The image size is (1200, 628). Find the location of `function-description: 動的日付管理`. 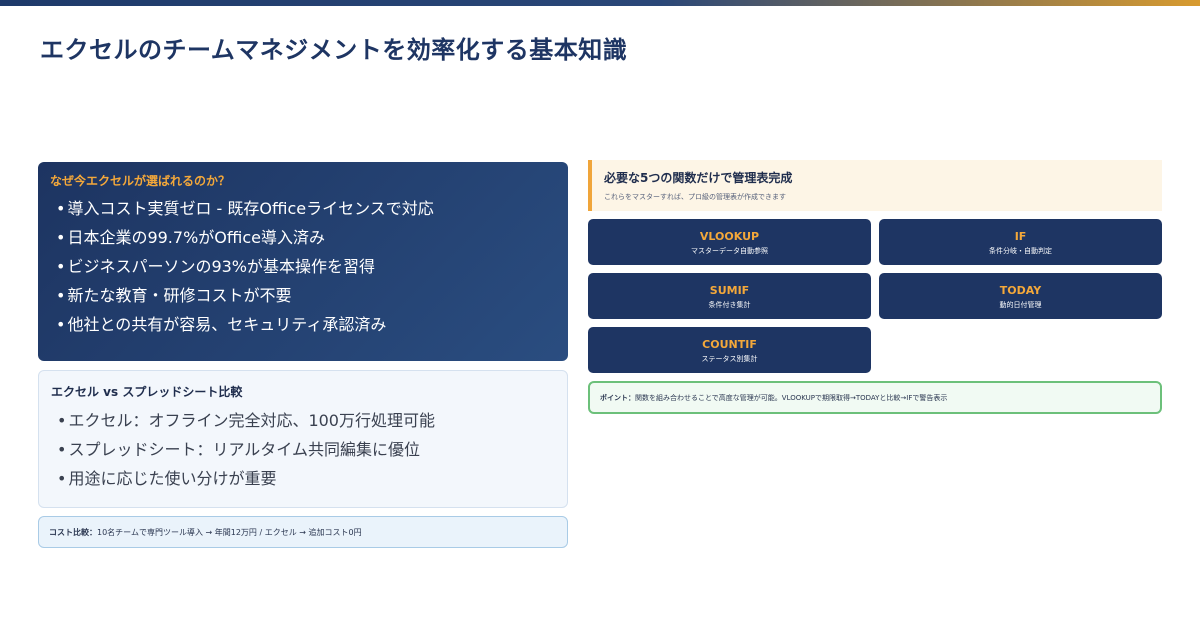

function-description: 動的日付管理 is located at coordinates (1020, 305).